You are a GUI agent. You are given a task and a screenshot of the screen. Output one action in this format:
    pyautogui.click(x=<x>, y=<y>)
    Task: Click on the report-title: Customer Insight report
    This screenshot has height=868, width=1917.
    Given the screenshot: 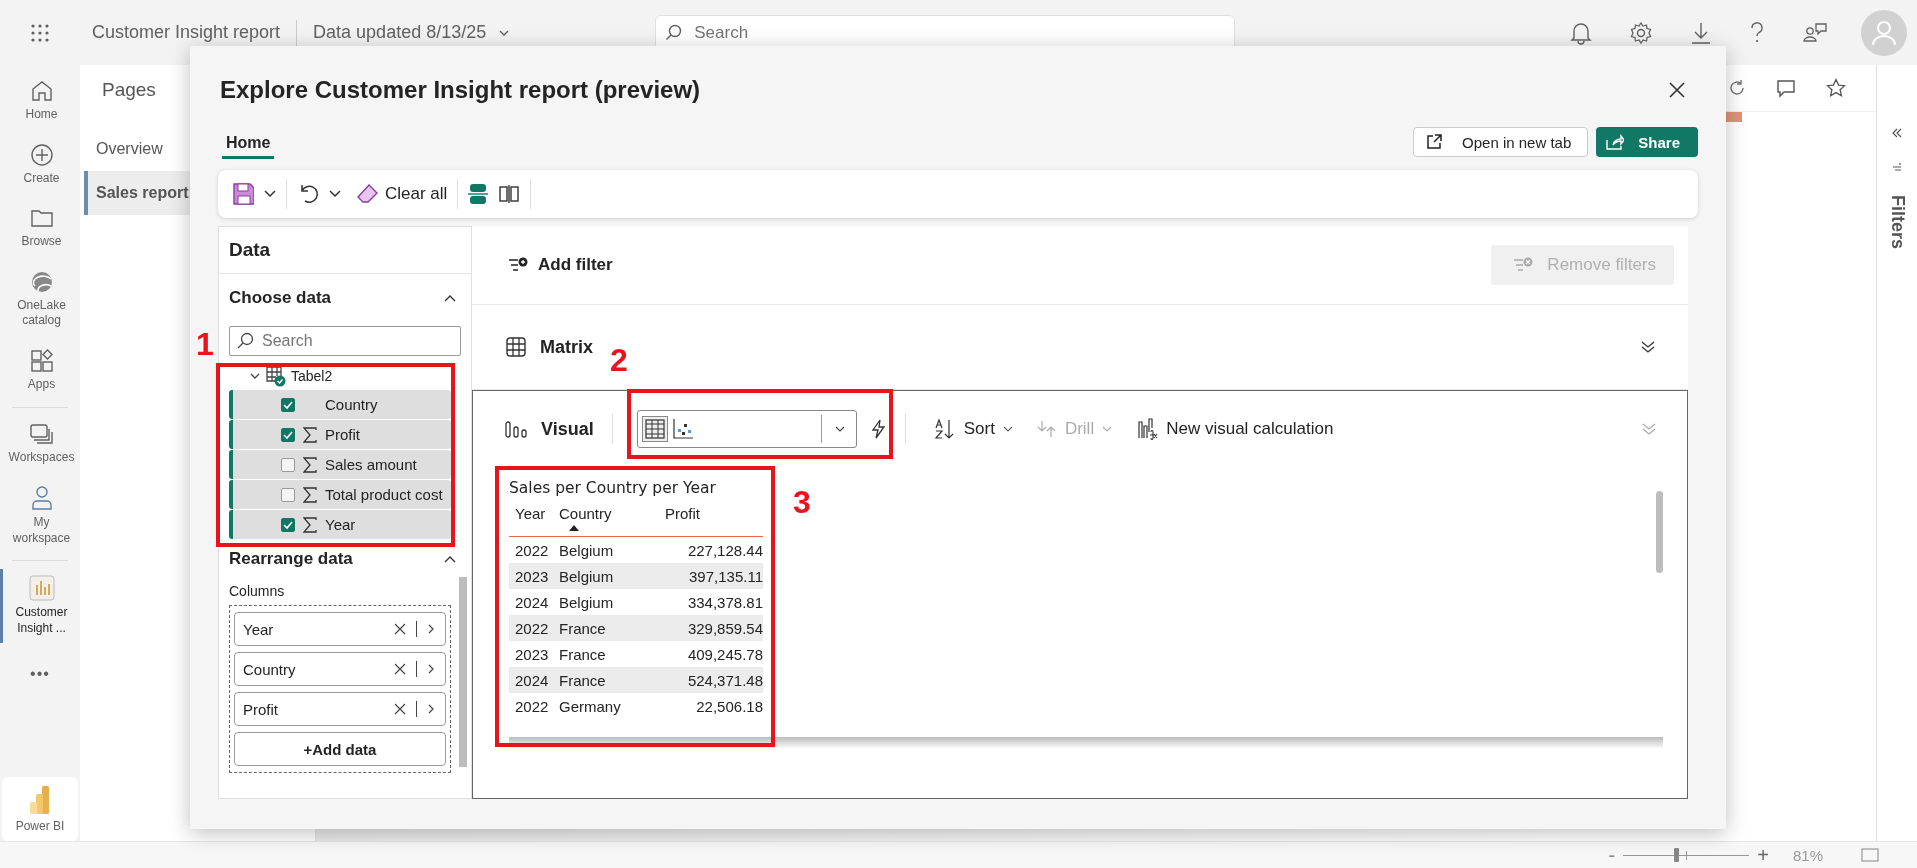 What is the action you would take?
    pyautogui.click(x=186, y=32)
    